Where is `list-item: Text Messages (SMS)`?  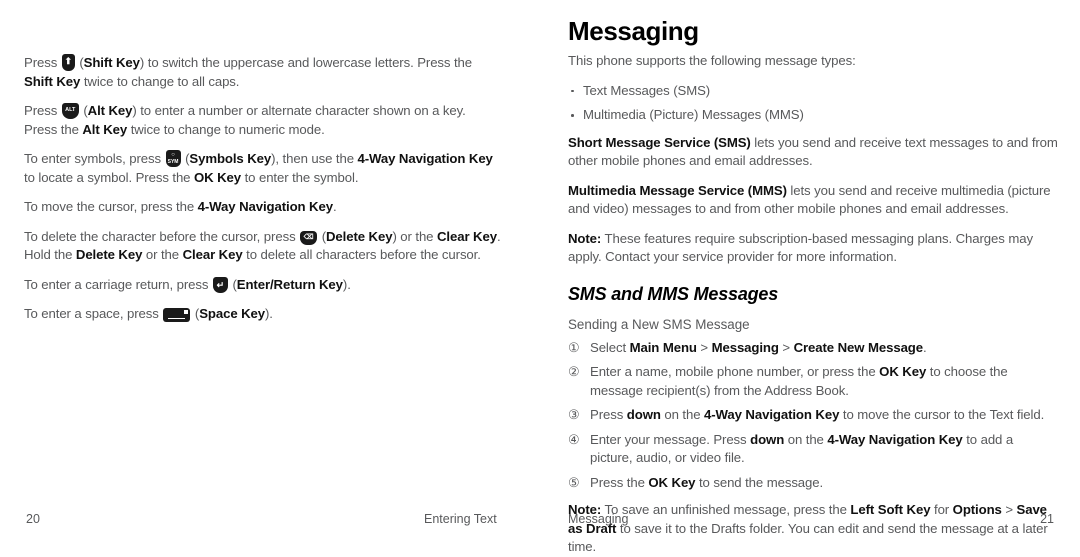 list-item: Text Messages (SMS) is located at coordinates (813, 91).